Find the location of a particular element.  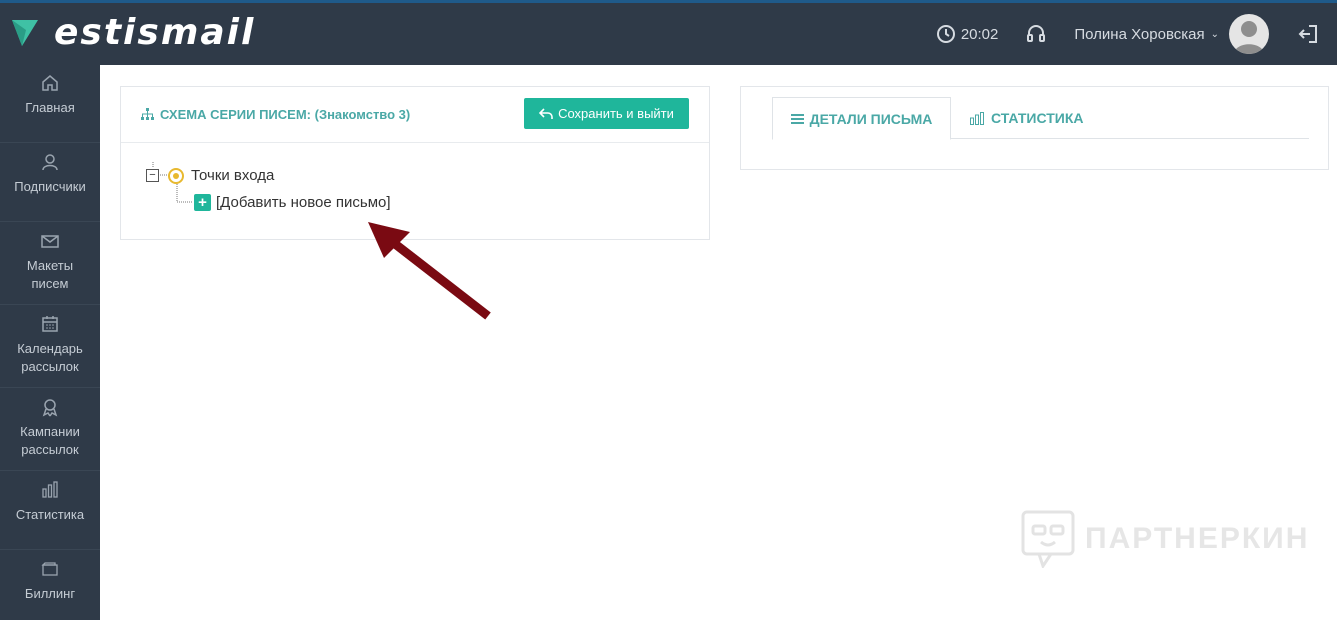

scheme-title-text: СХЕМА СЕРИИ ПИСЕМ: (Знакомство 3) is located at coordinates (285, 114).